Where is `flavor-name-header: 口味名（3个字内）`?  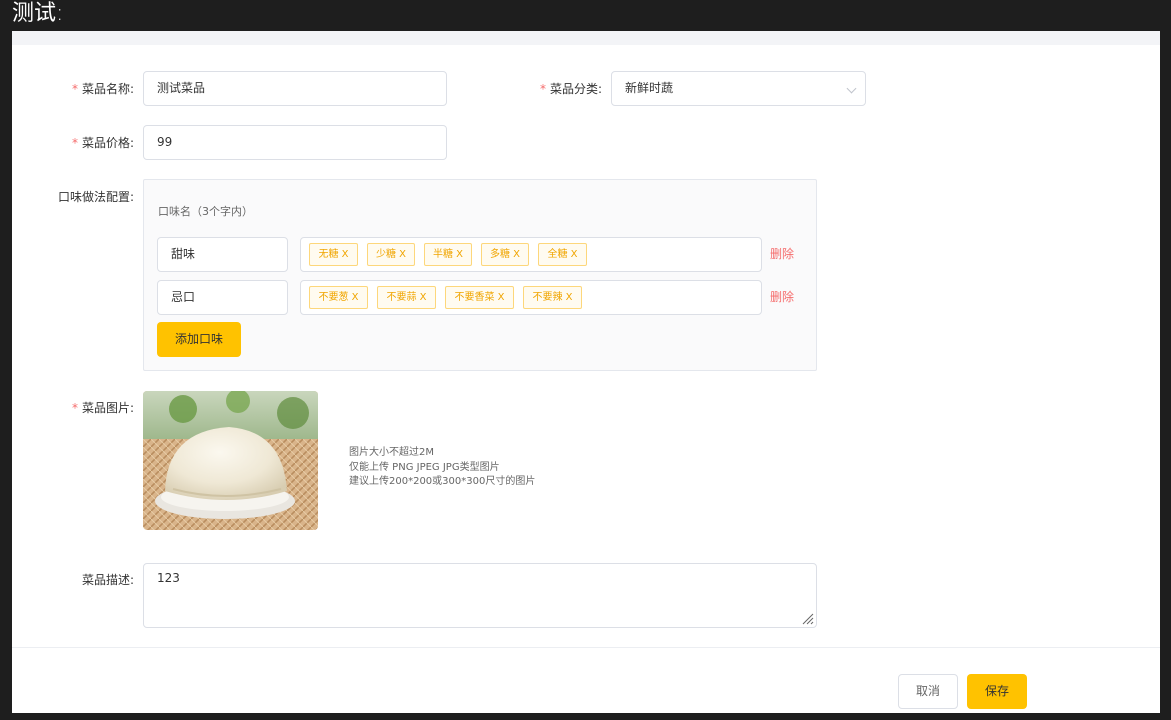
flavor-name-header: 口味名（3个字内） is located at coordinates (205, 211).